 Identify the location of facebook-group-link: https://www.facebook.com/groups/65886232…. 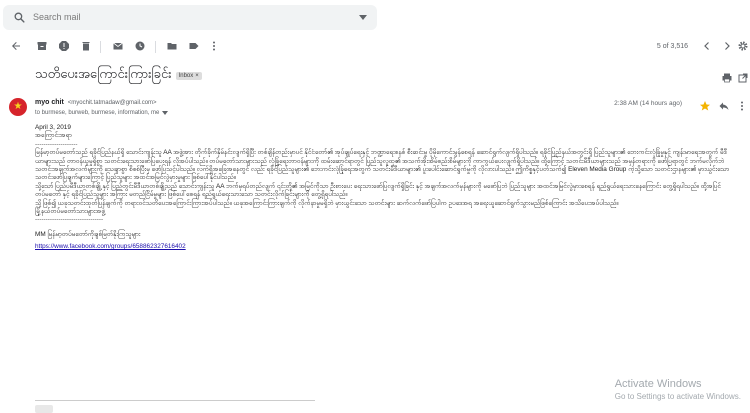
(110, 246).